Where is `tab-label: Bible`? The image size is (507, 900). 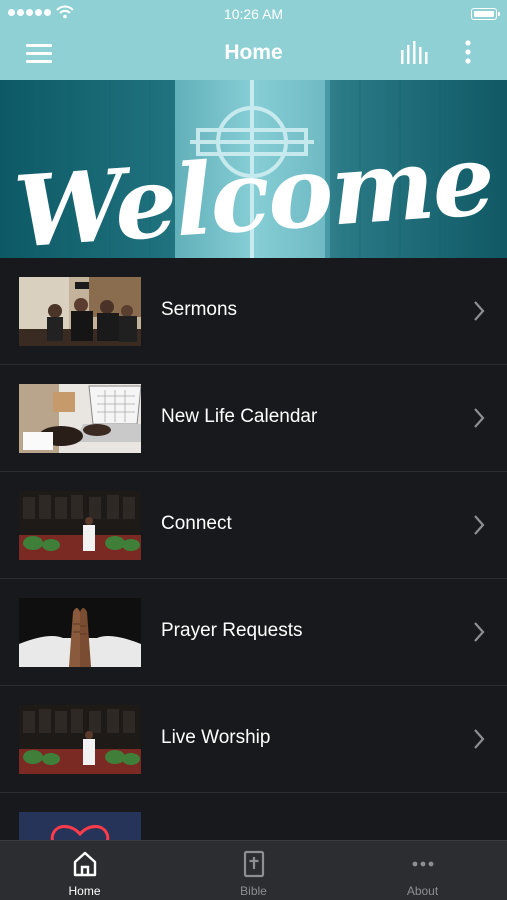
tab-label: Bible is located at coordinates (253, 891).